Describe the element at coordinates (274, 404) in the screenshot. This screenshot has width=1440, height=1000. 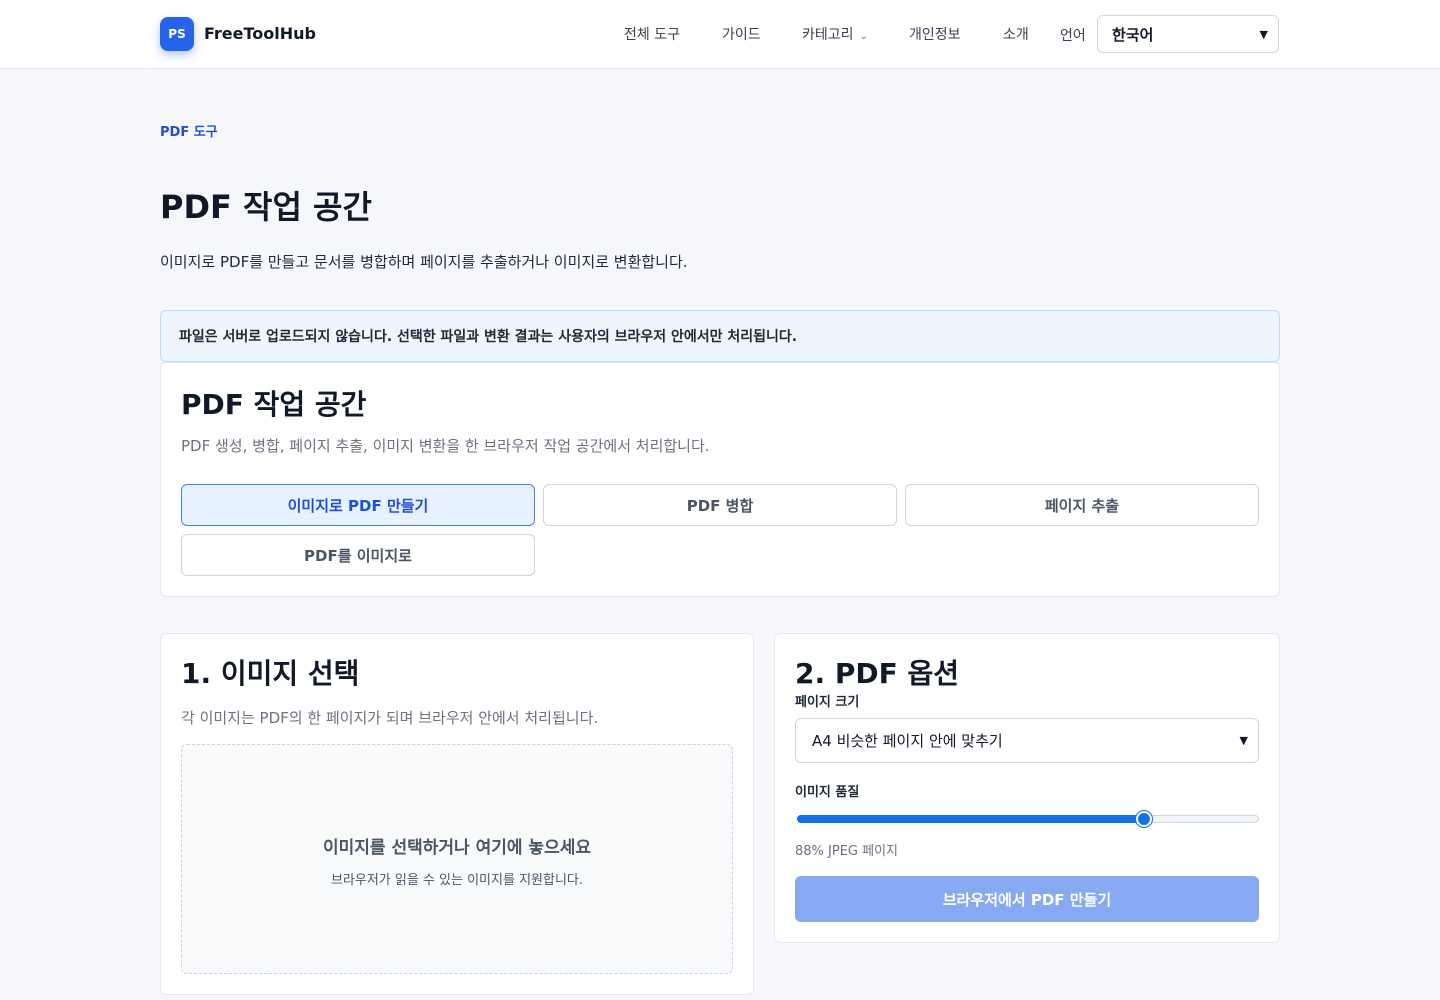
I see `workspace-title: PDF 작업 공간` at that location.